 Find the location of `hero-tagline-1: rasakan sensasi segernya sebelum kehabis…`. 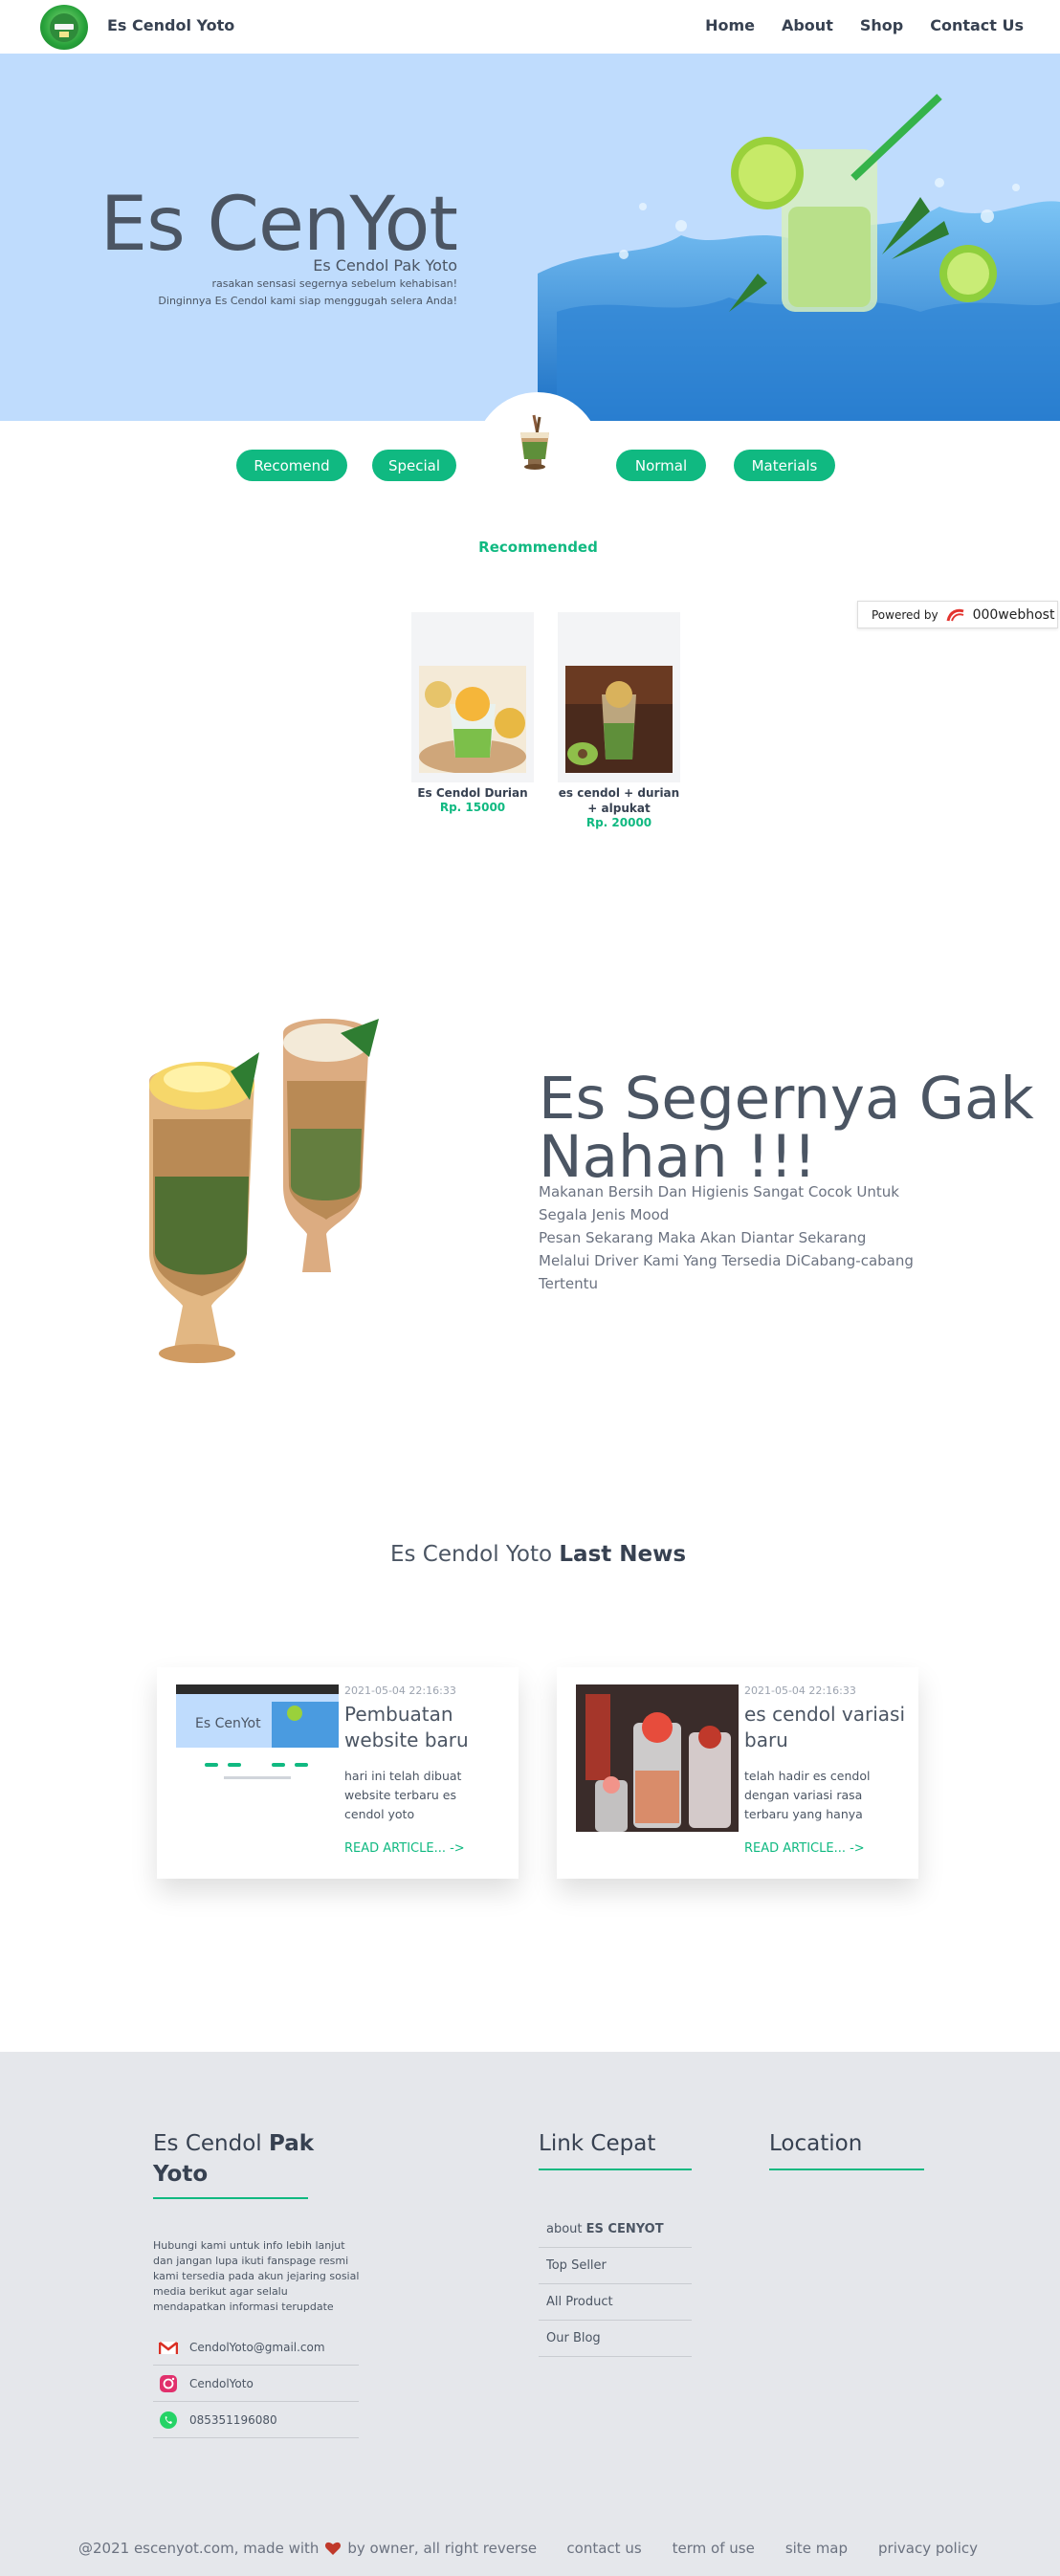

hero-tagline-1: rasakan sensasi segernya sebelum kehabis… is located at coordinates (334, 283).